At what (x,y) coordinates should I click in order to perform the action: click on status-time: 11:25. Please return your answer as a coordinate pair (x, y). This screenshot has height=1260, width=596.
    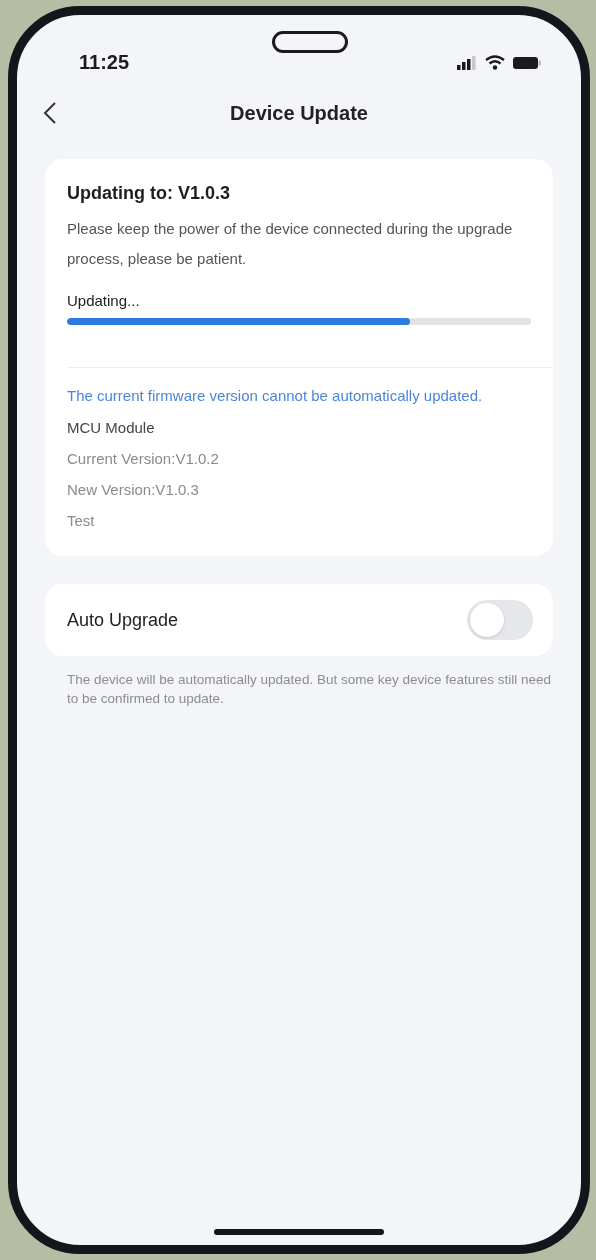
    Looking at the image, I should click on (105, 62).